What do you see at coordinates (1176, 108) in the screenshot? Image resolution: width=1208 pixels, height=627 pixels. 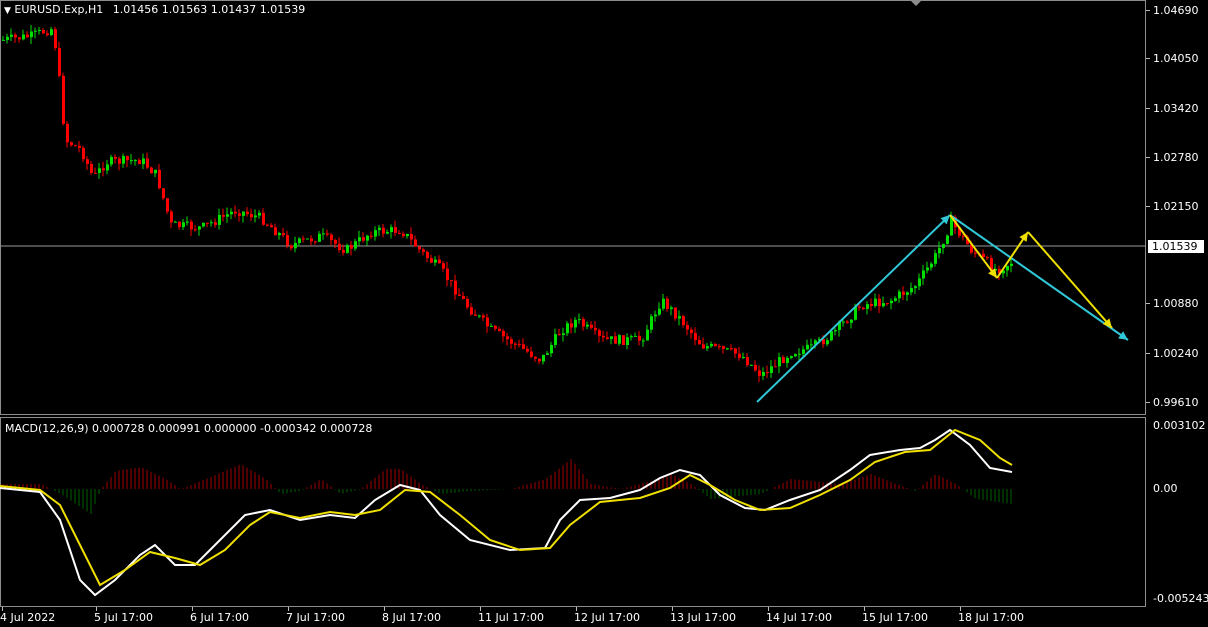 I see `price-label: 1.03420` at bounding box center [1176, 108].